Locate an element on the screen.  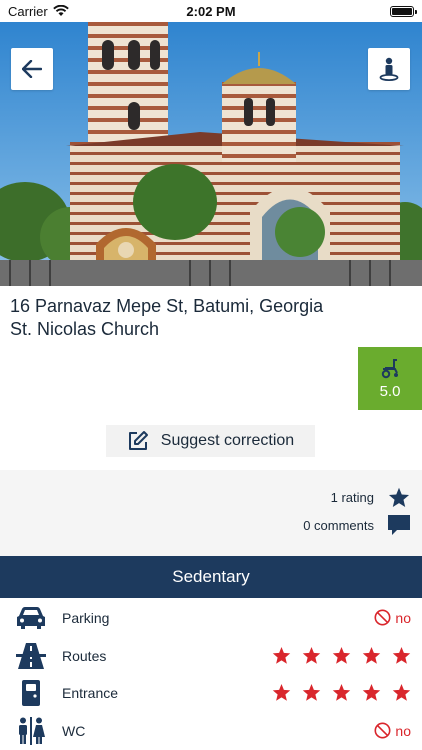
accessibility-rating-badge: 5.0 is located at coordinates (390, 378).